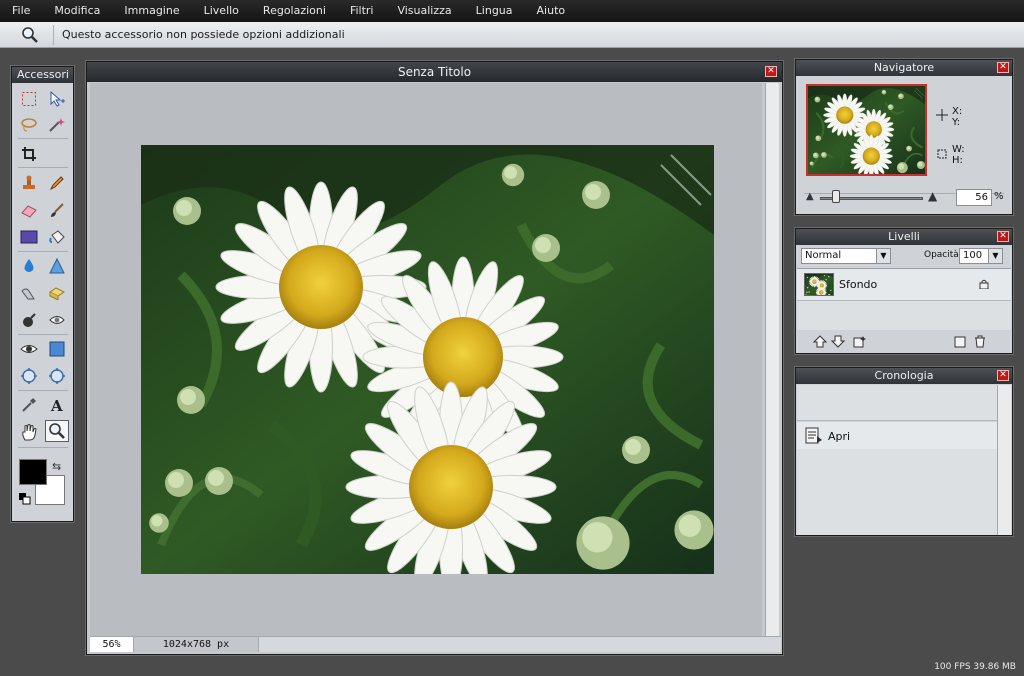  I want to click on menu-lingua: Lingua, so click(494, 11).